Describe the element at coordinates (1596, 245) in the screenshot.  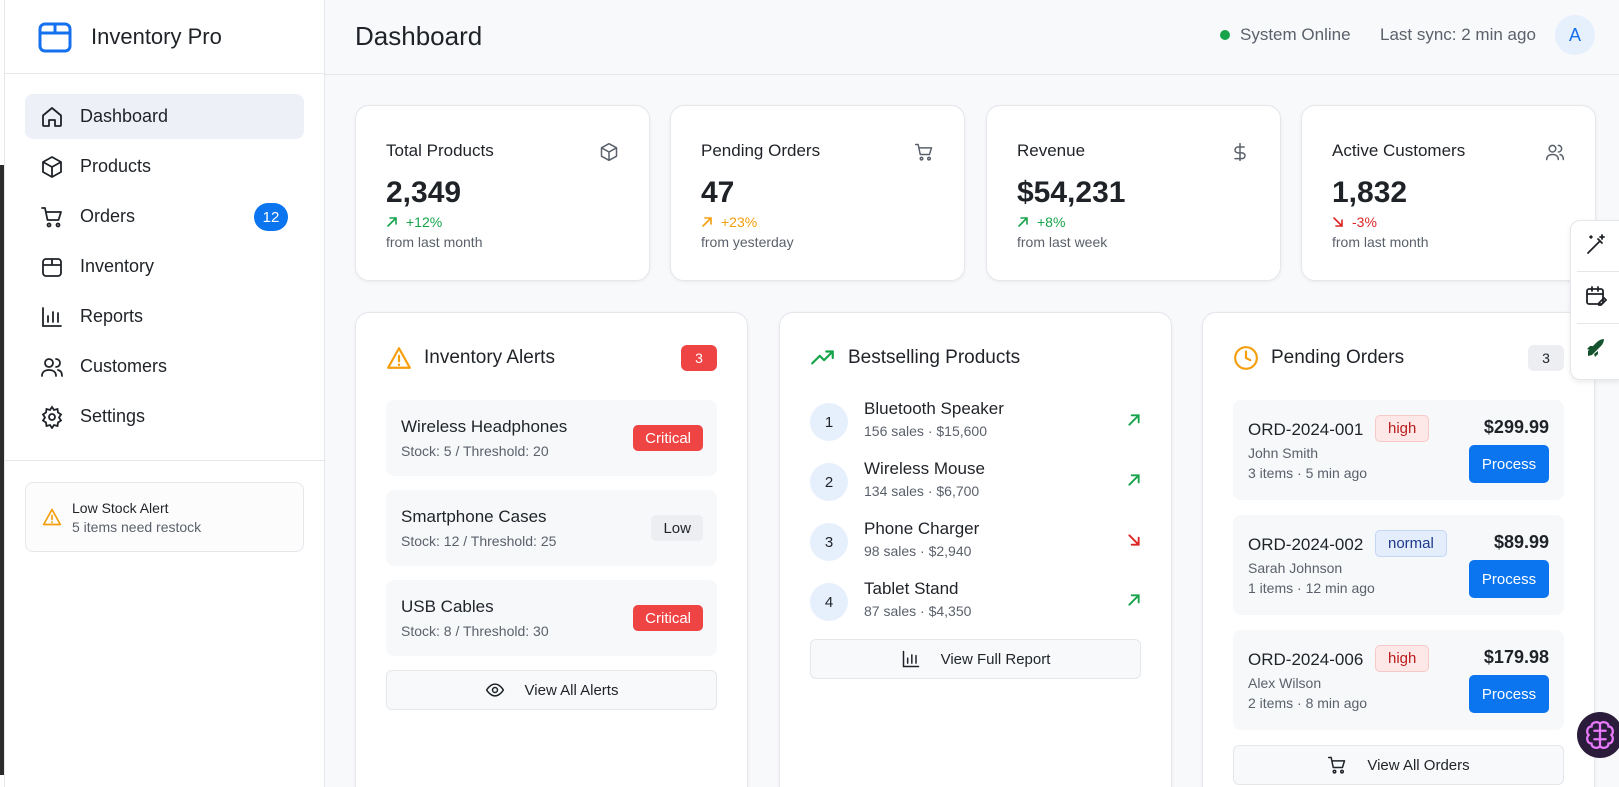
I see `magic-pen-icon` at that location.